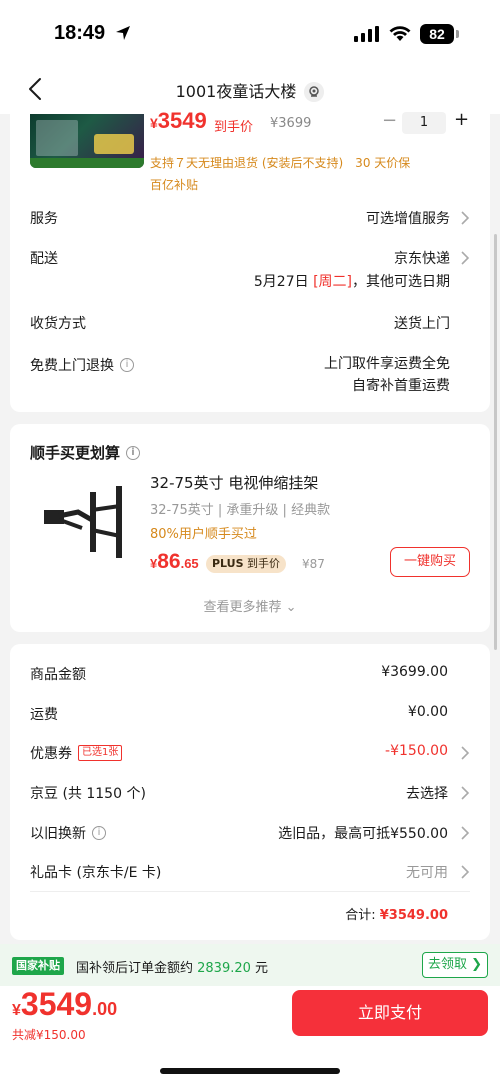 This screenshot has height=1084, width=500. What do you see at coordinates (427, 793) in the screenshot?
I see `jingdou-value: 去选择` at bounding box center [427, 793].